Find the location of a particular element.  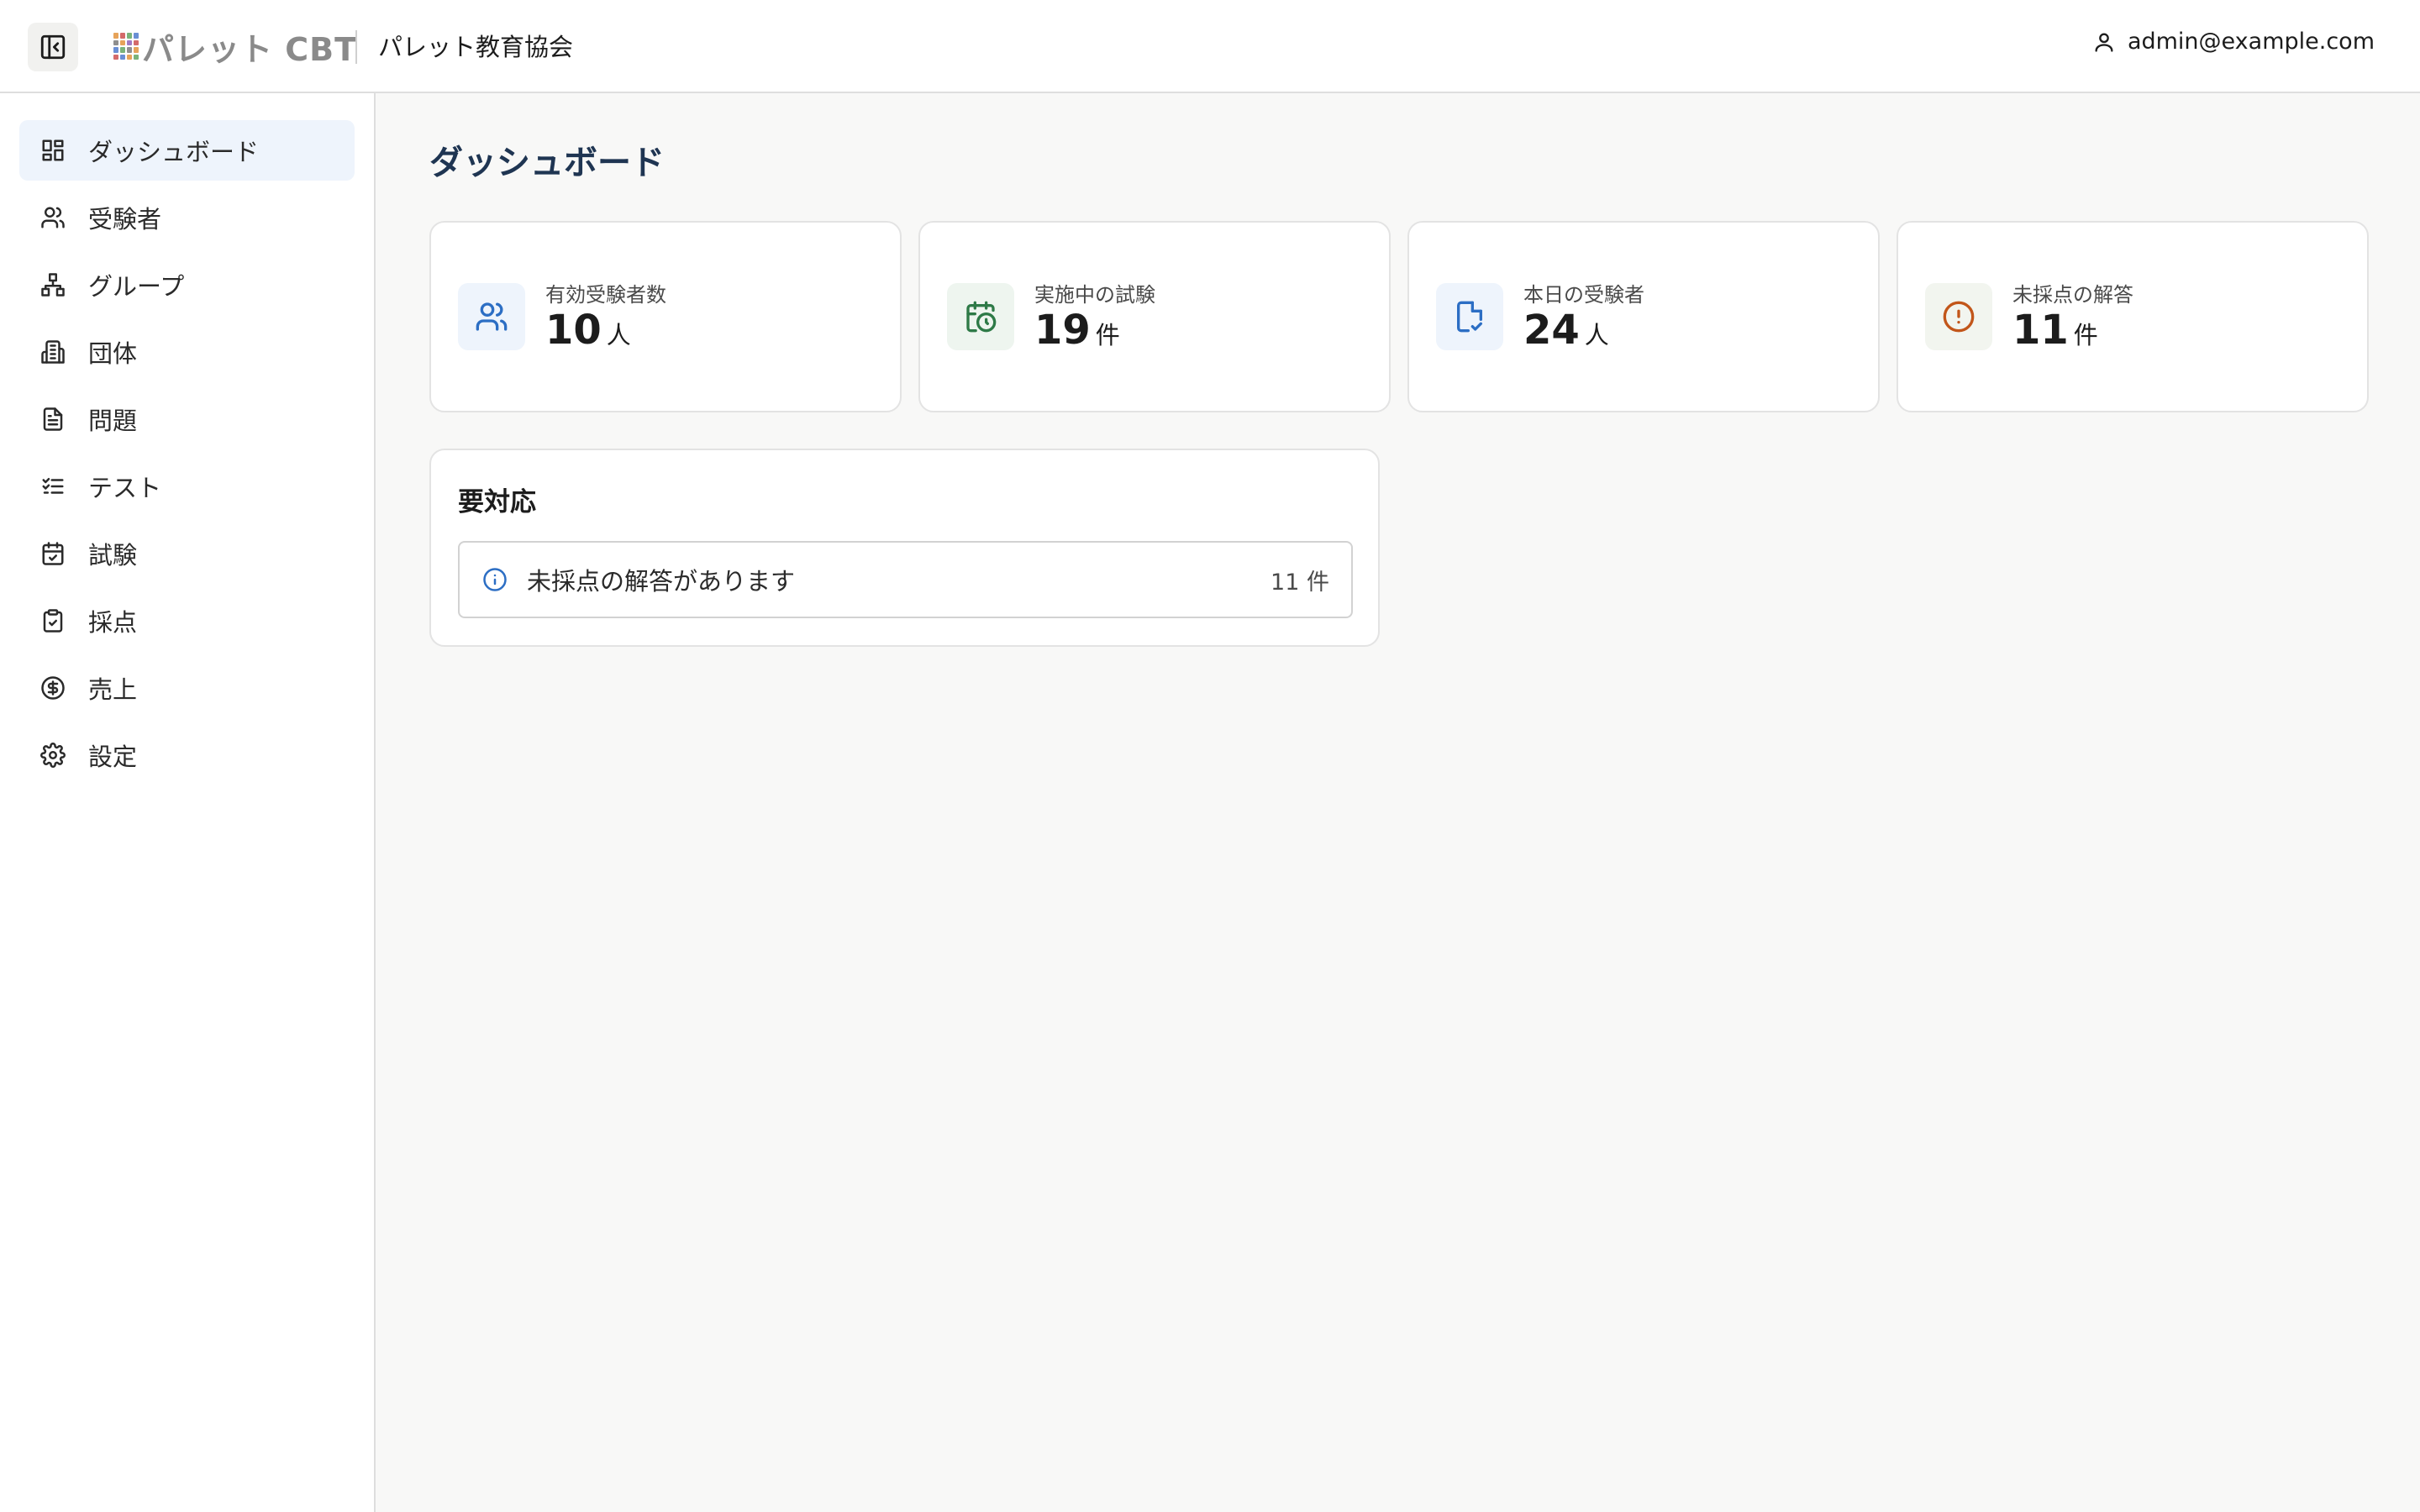

sidebar-item-examinees: 受験者 is located at coordinates (187, 217).